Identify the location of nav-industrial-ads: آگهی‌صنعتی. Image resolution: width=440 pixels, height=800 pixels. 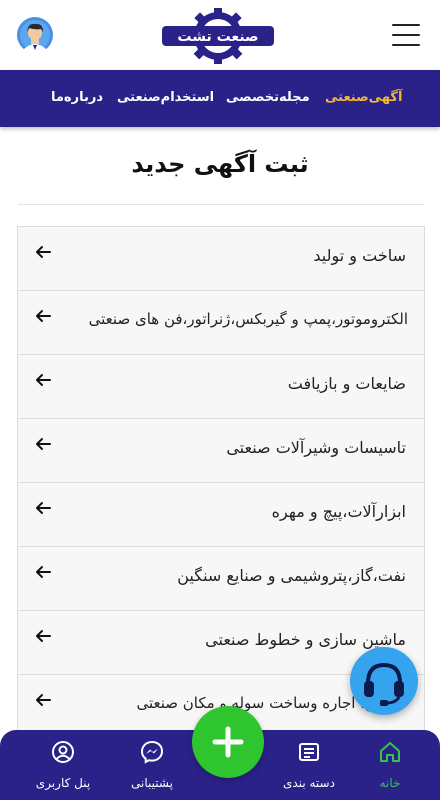
(363, 97).